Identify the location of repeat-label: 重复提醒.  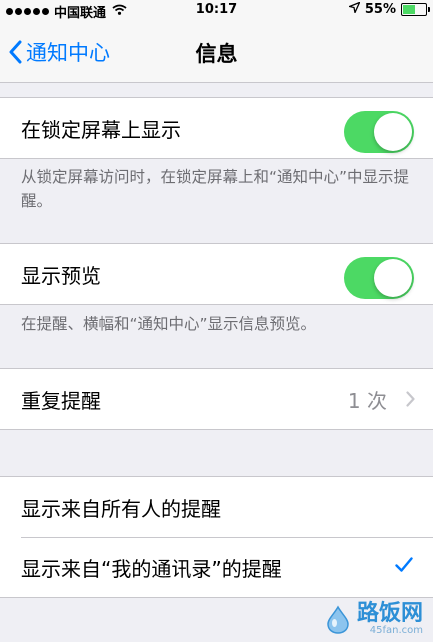
(61, 400).